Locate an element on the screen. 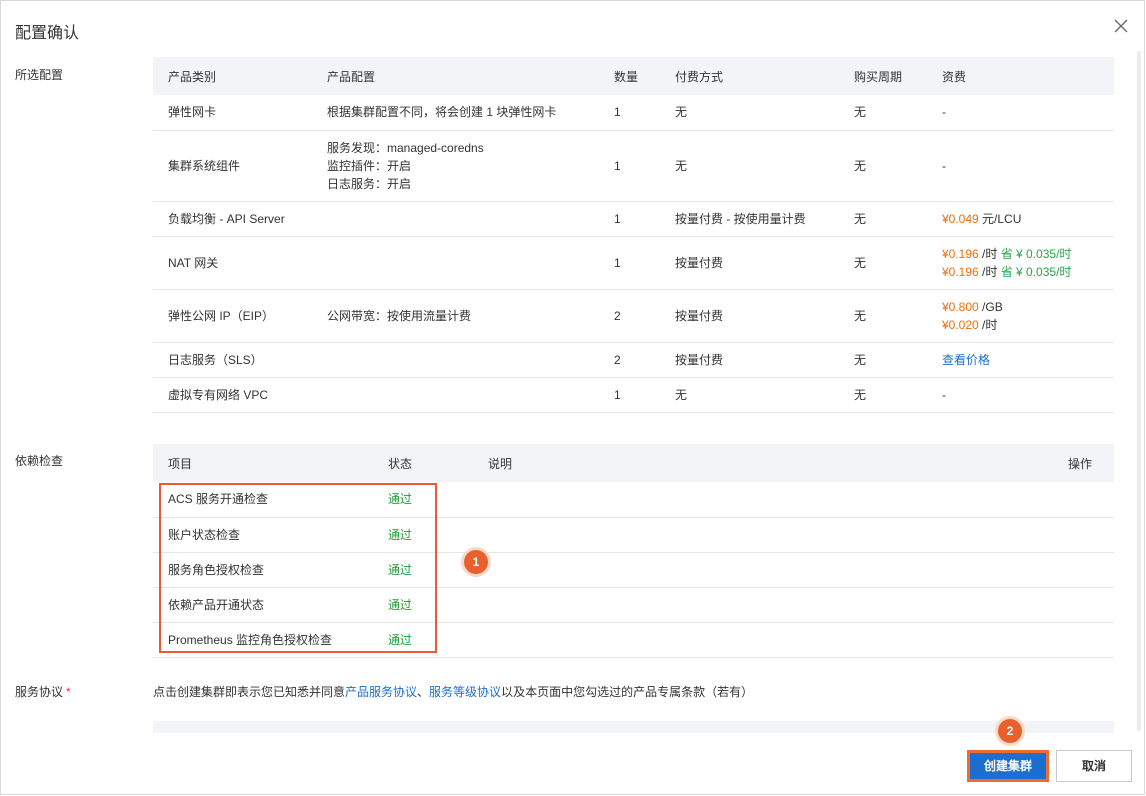 The width and height of the screenshot is (1146, 796). required-mark: * is located at coordinates (68, 692).